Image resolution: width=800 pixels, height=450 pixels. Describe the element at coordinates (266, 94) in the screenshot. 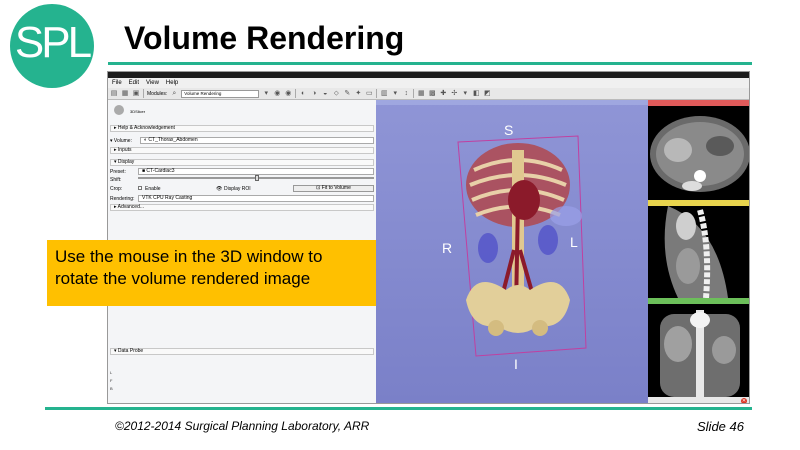

I see `history-icon: ▾` at that location.